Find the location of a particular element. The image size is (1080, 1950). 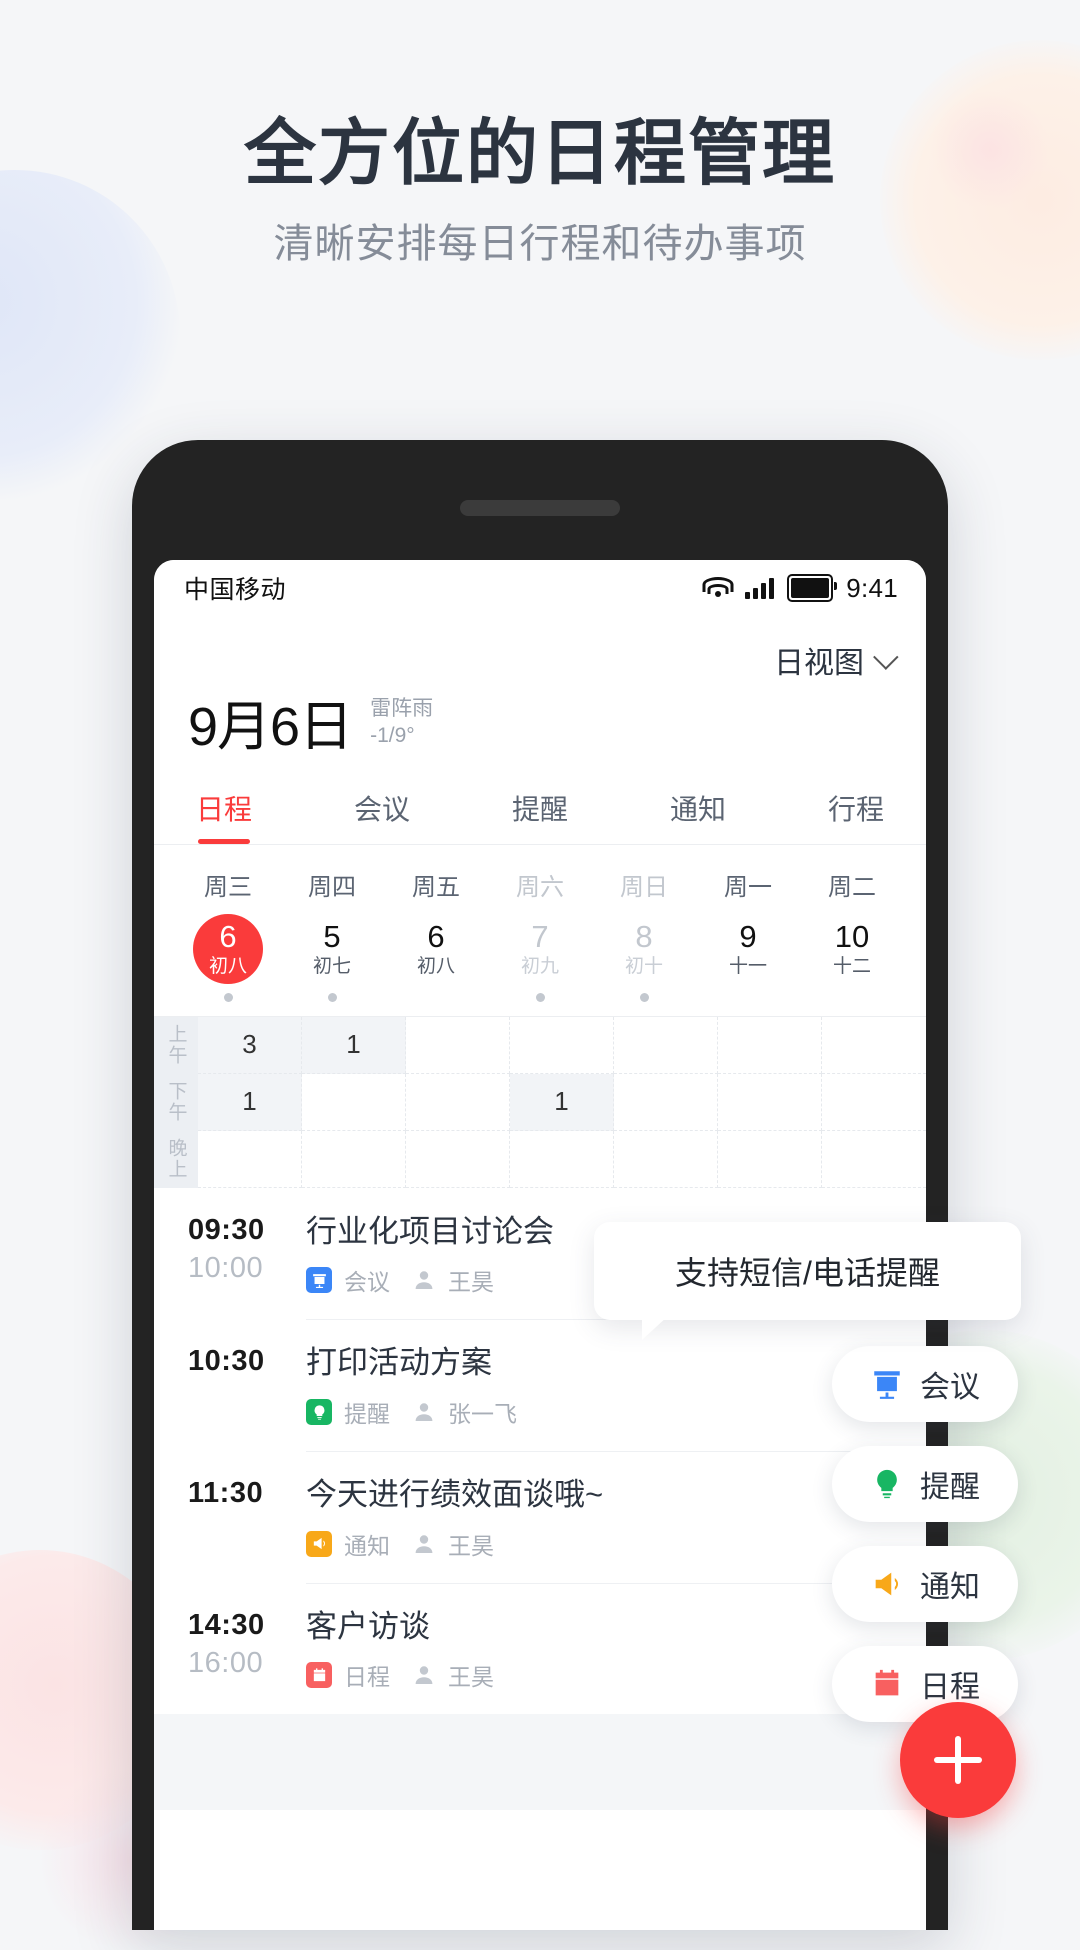

event-title: 客户访谈 is located at coordinates (368, 1626).